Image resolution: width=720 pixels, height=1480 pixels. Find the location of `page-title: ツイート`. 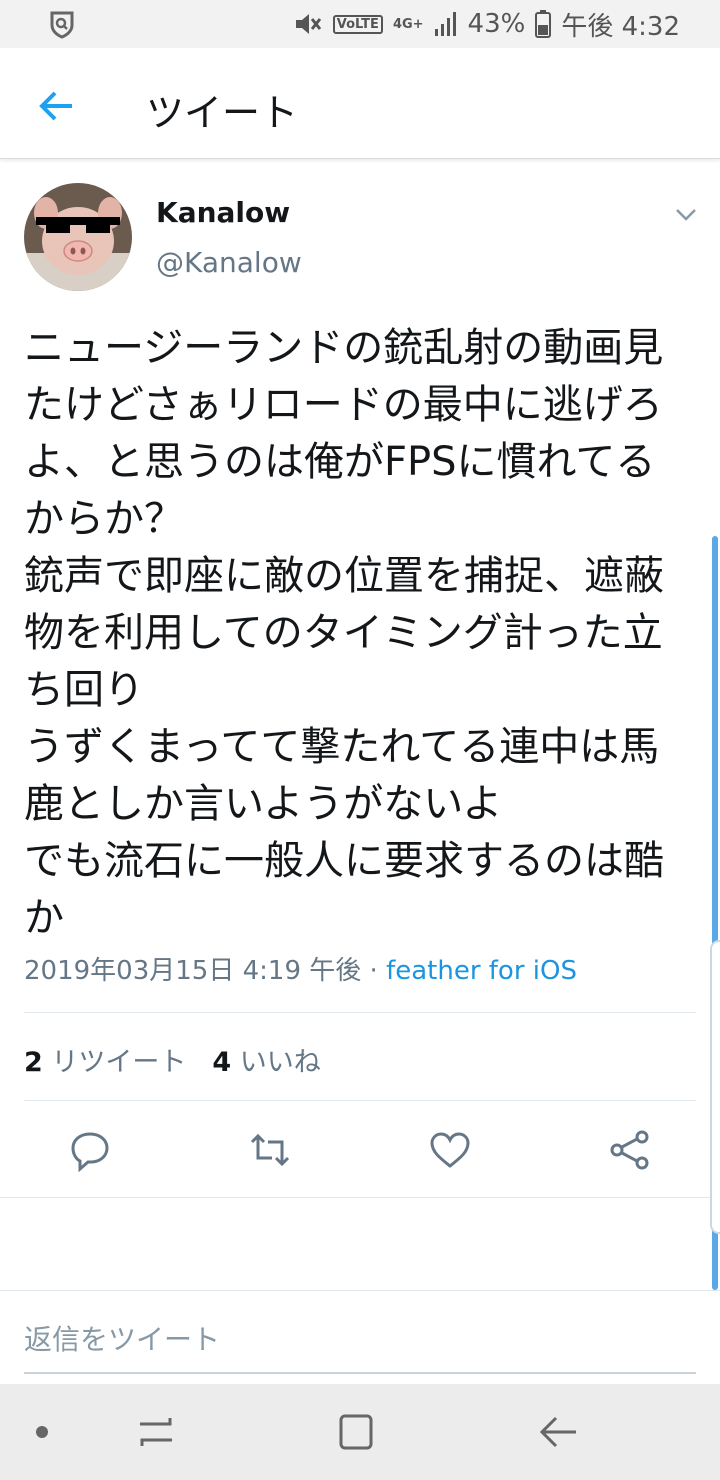

page-title: ツイート is located at coordinates (222, 113).